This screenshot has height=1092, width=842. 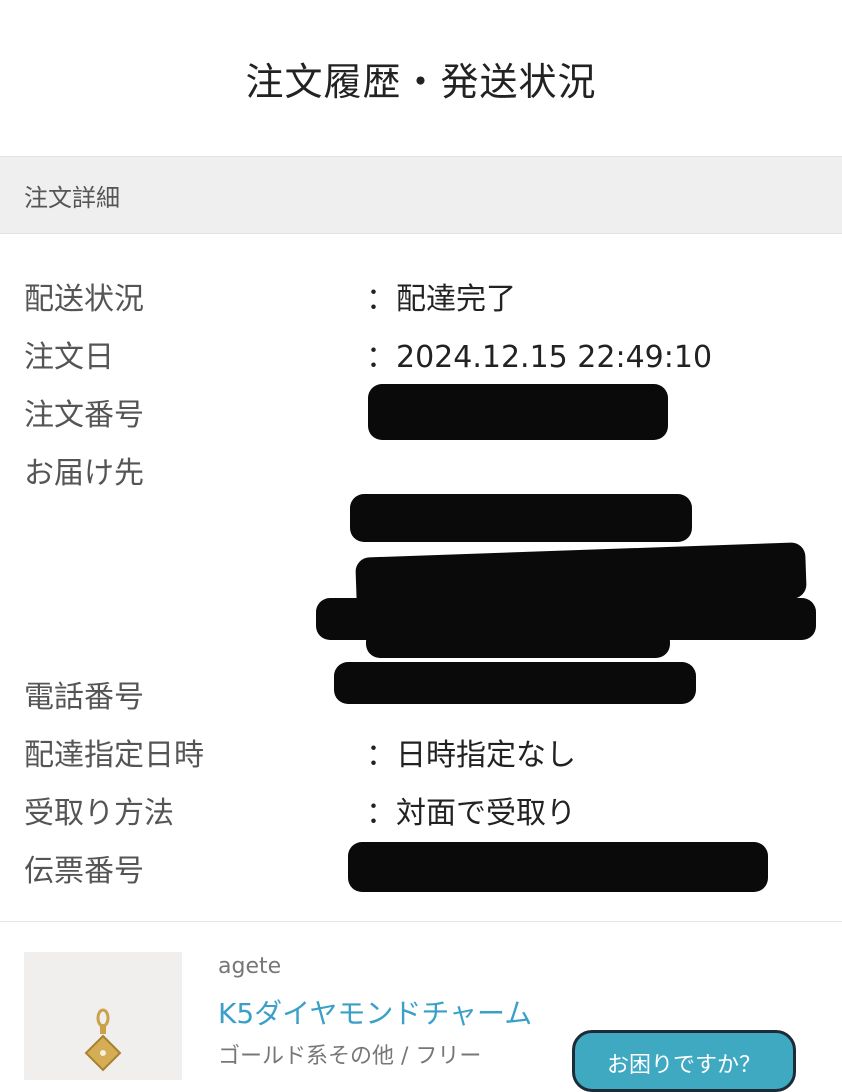 I want to click on delivery-datetime-label: 配達指定日時, so click(x=114, y=755).